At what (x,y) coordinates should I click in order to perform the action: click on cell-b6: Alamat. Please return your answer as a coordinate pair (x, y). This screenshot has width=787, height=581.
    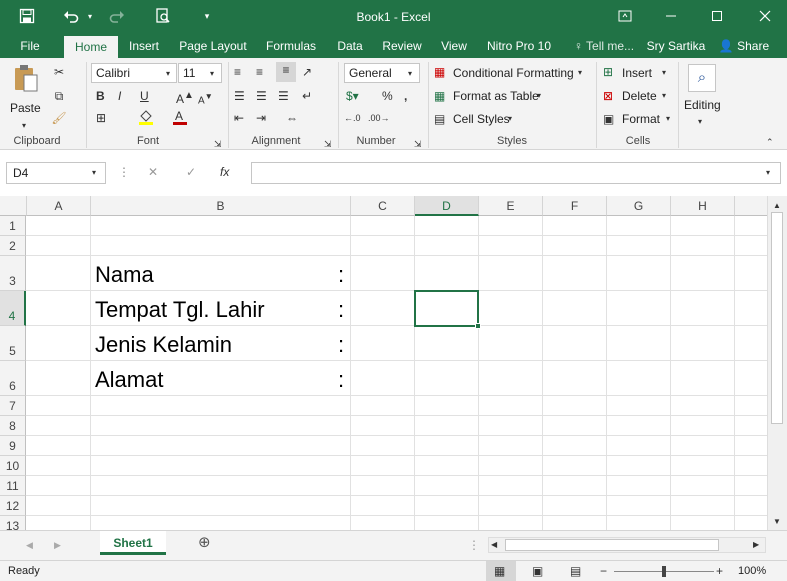
    Looking at the image, I should click on (129, 380).